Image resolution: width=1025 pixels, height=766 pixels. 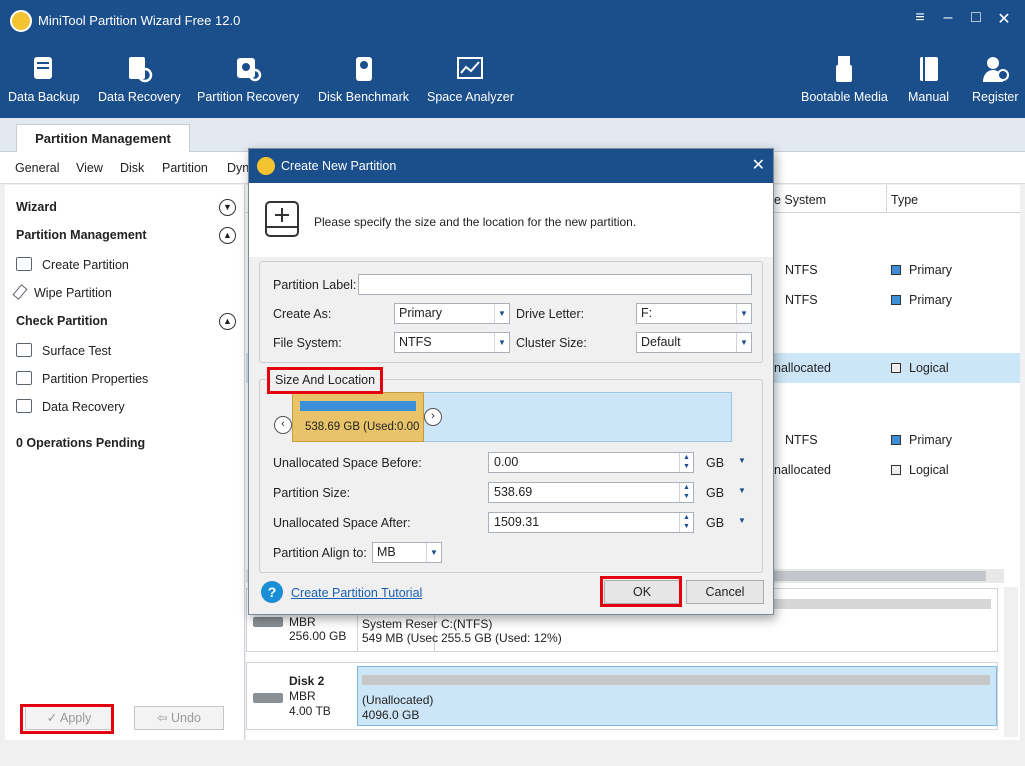 I want to click on create-as-label: Create As:, so click(x=302, y=314).